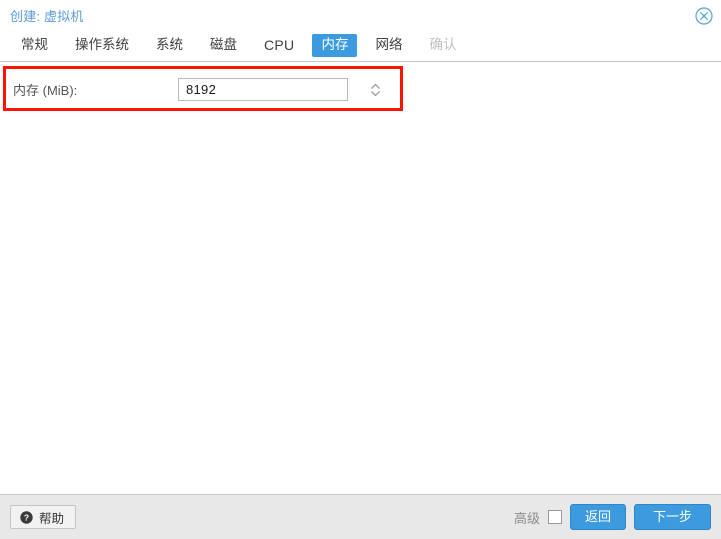 The height and width of the screenshot is (539, 721). Describe the element at coordinates (704, 16) in the screenshot. I see `close-icon` at that location.